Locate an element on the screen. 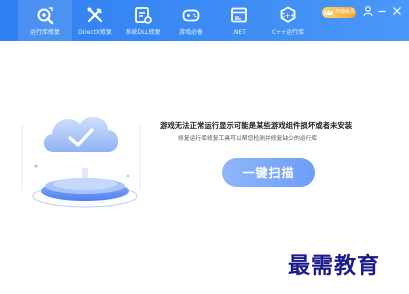  cloud-check-illustration is located at coordinates (84, 163).